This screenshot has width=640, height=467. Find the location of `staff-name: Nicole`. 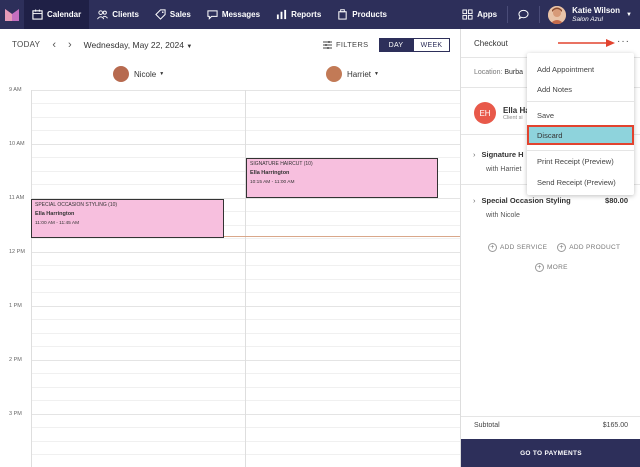

staff-name: Nicole is located at coordinates (145, 74).